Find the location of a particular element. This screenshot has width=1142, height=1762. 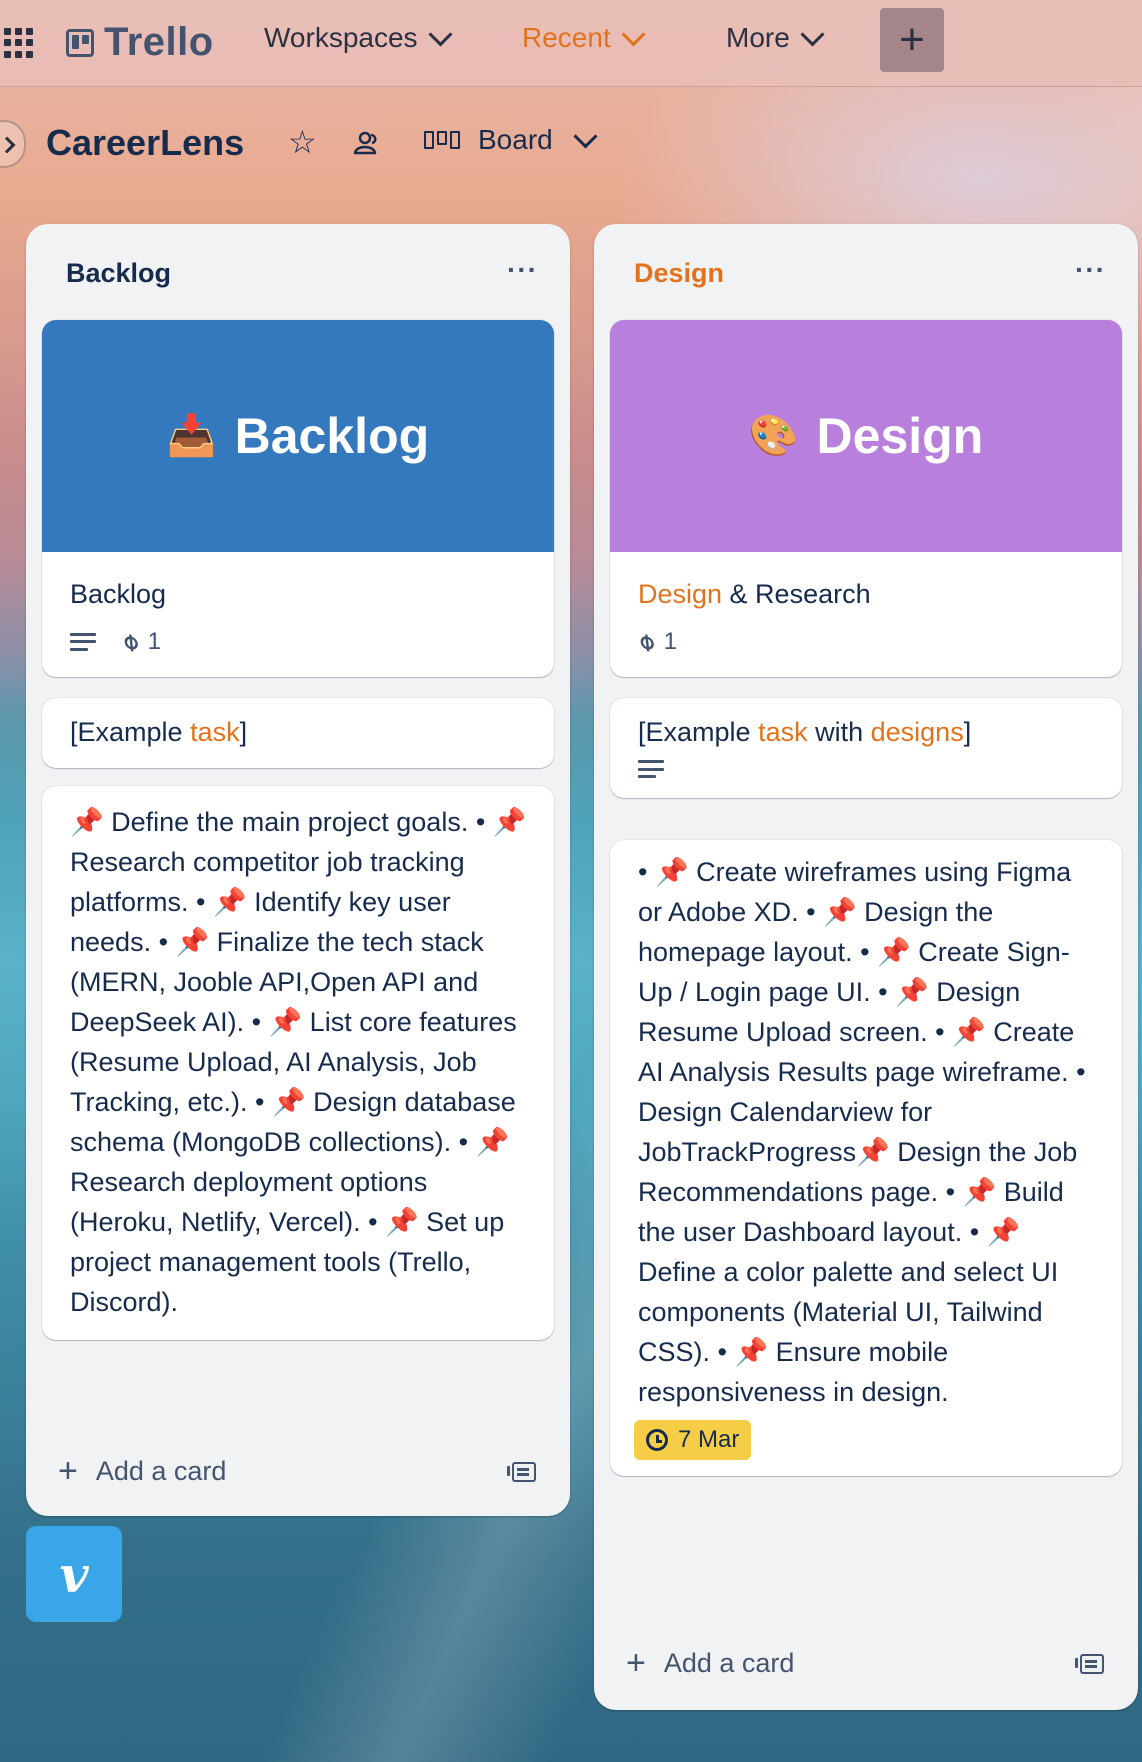

list-title: Design is located at coordinates (679, 273).